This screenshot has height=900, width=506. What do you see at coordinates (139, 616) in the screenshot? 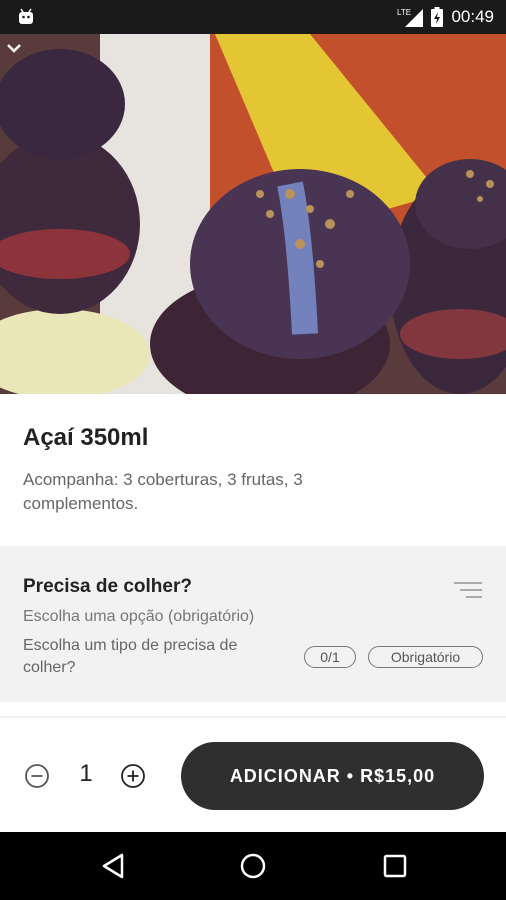
I see `option-group-subtitle: Escolha uma opção (obrigatório)` at bounding box center [139, 616].